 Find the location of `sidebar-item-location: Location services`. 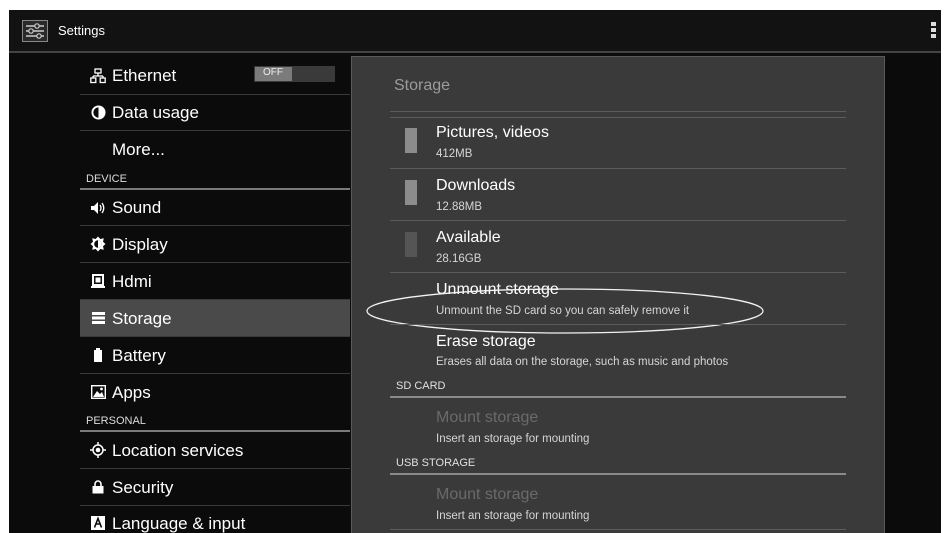

sidebar-item-location: Location services is located at coordinates (215, 450).